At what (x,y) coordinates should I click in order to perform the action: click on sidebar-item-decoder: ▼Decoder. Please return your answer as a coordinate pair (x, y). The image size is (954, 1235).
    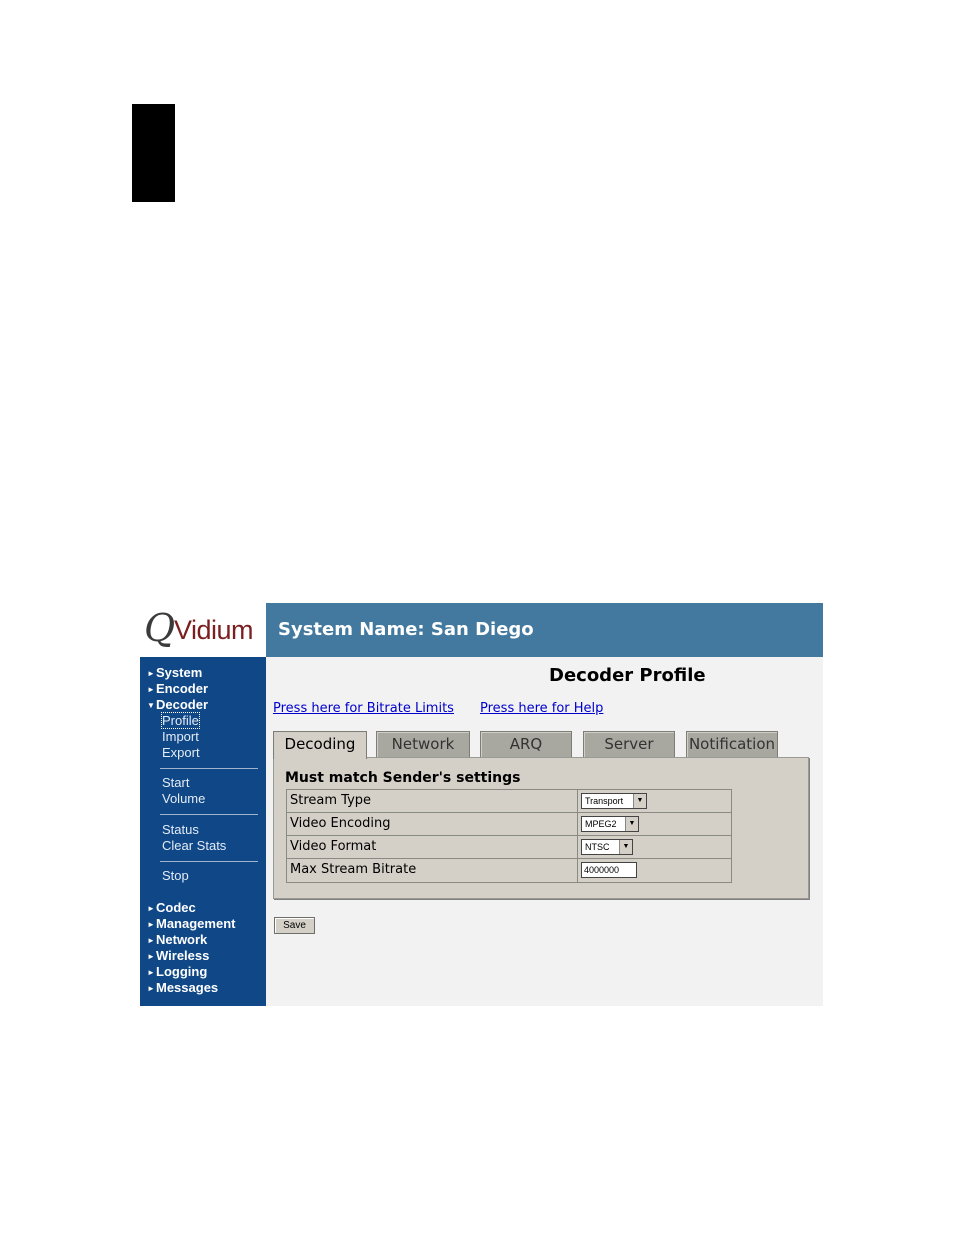
    Looking at the image, I should click on (177, 704).